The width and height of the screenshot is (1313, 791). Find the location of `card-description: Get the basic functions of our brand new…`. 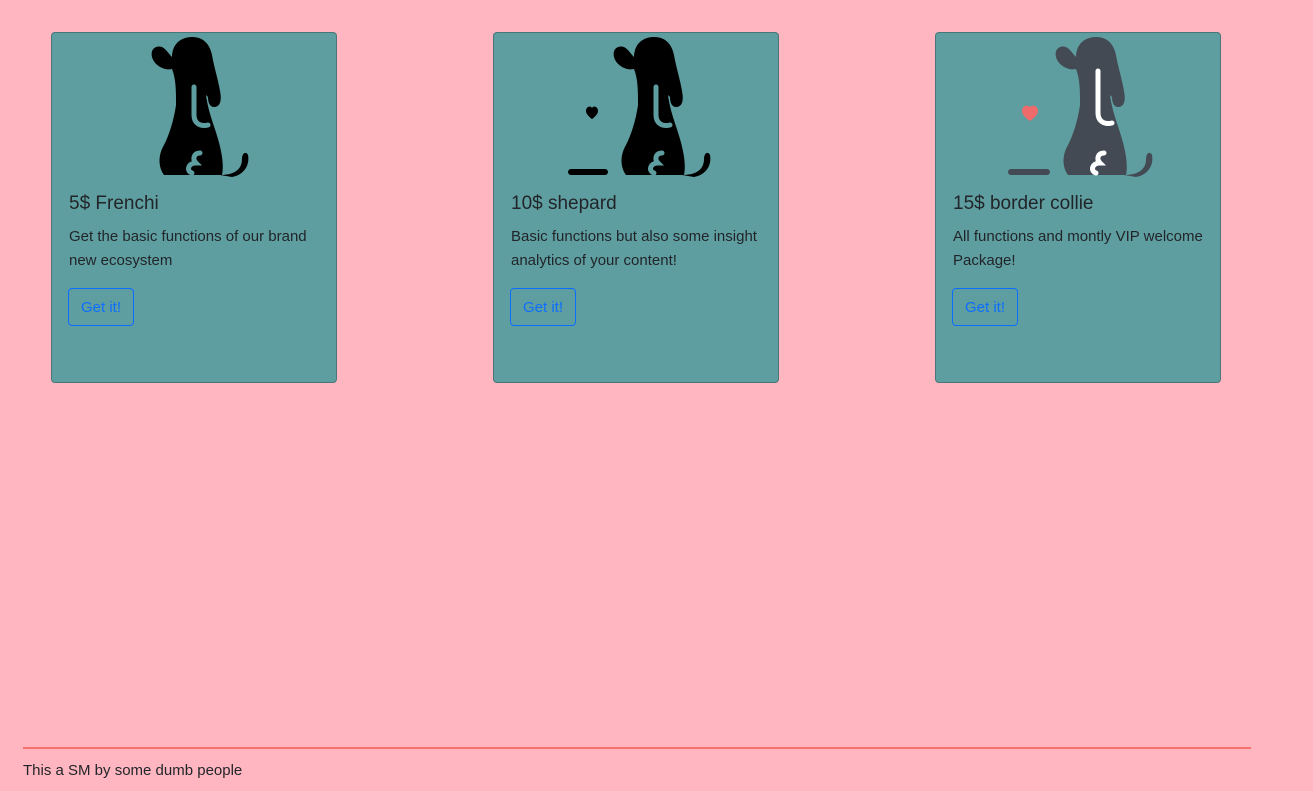

card-description: Get the basic functions of our brand new… is located at coordinates (188, 248).